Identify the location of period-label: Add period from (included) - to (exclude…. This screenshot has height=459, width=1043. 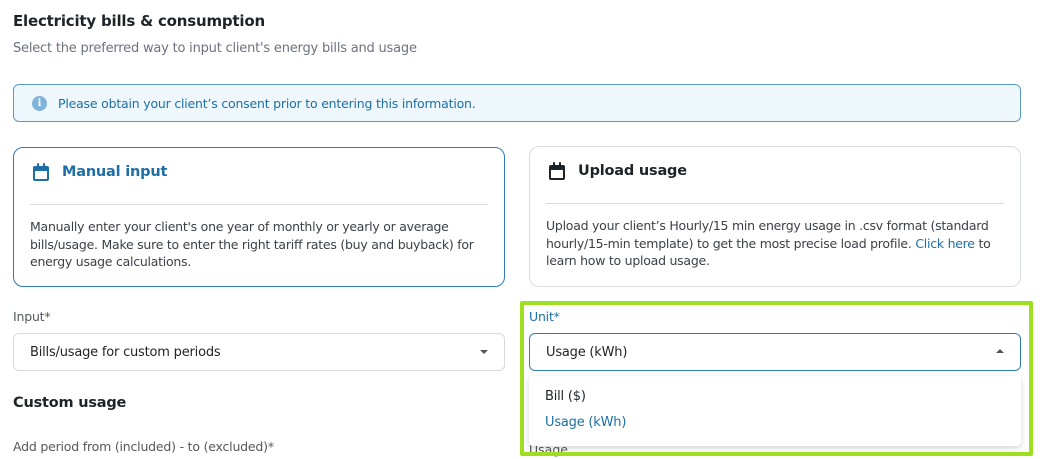
(143, 446).